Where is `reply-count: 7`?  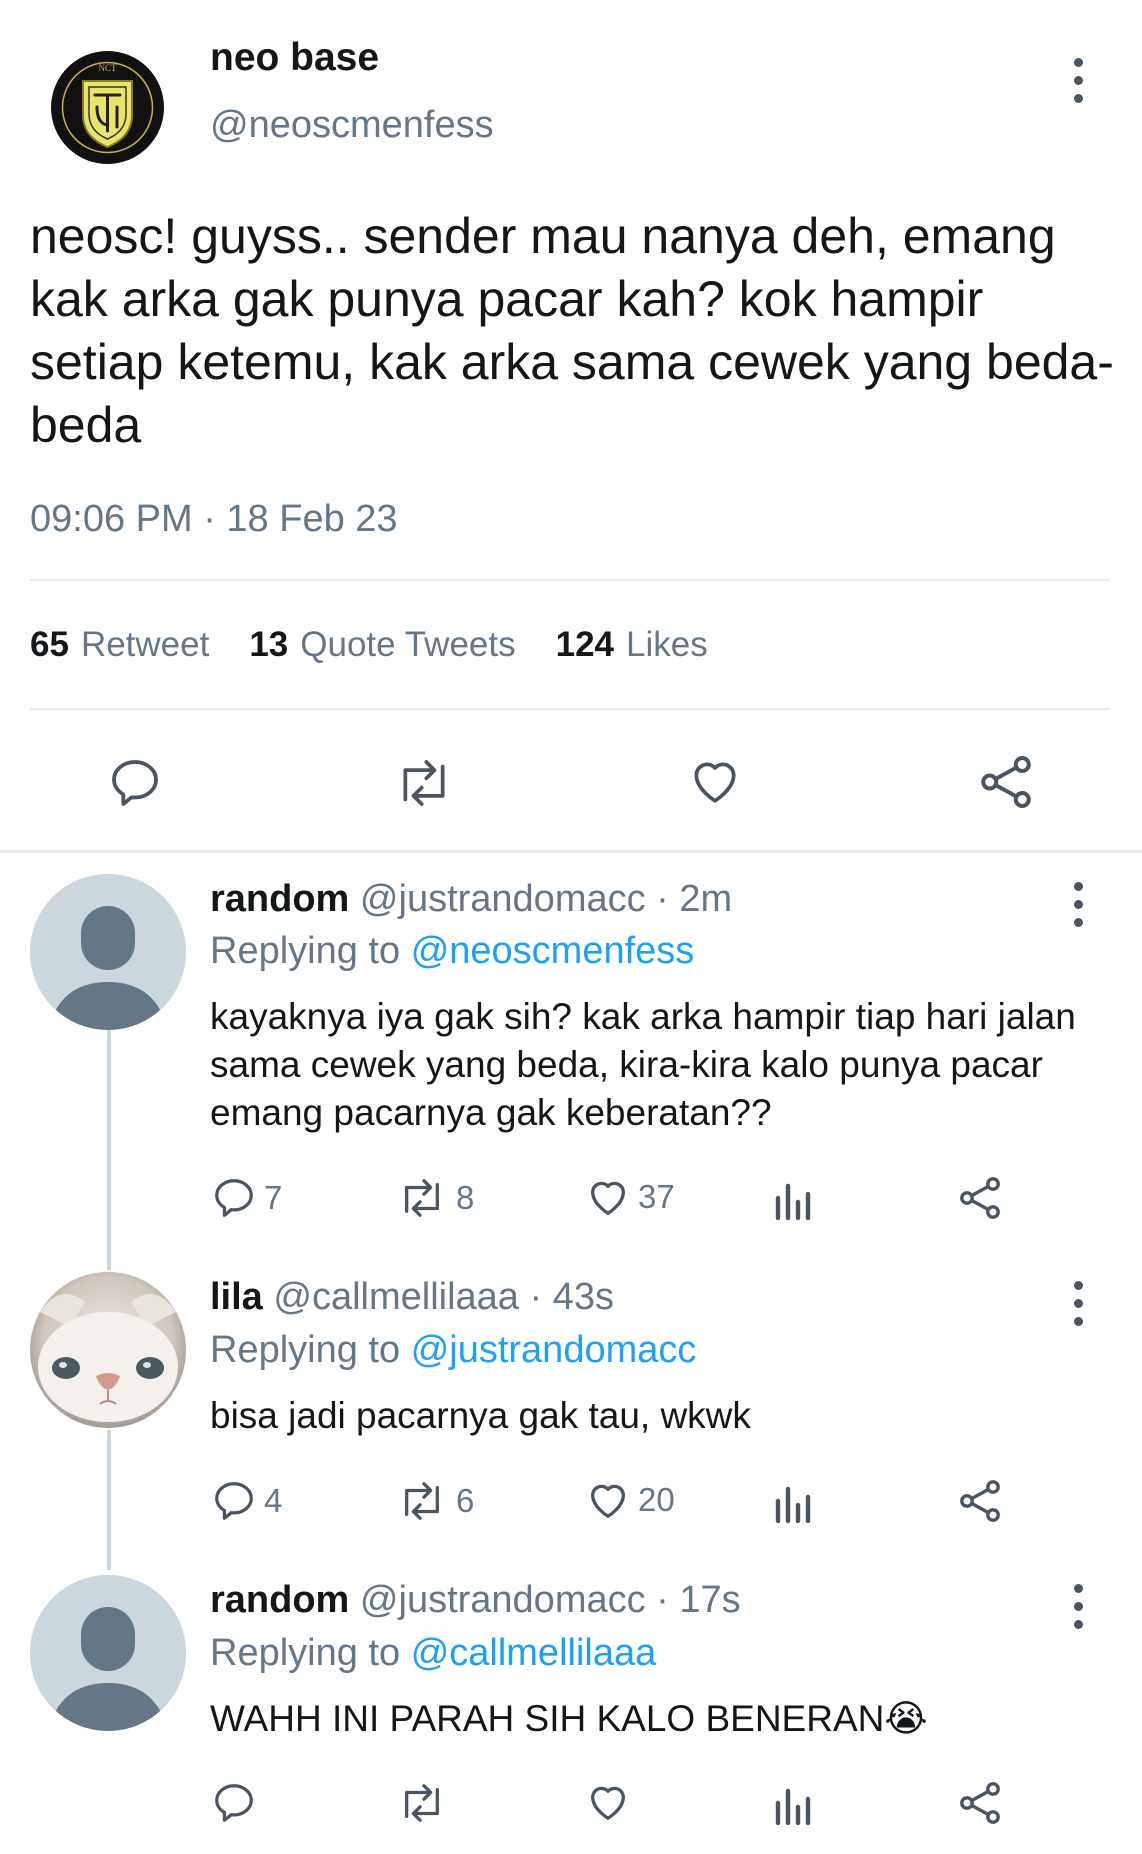 reply-count: 7 is located at coordinates (273, 1197).